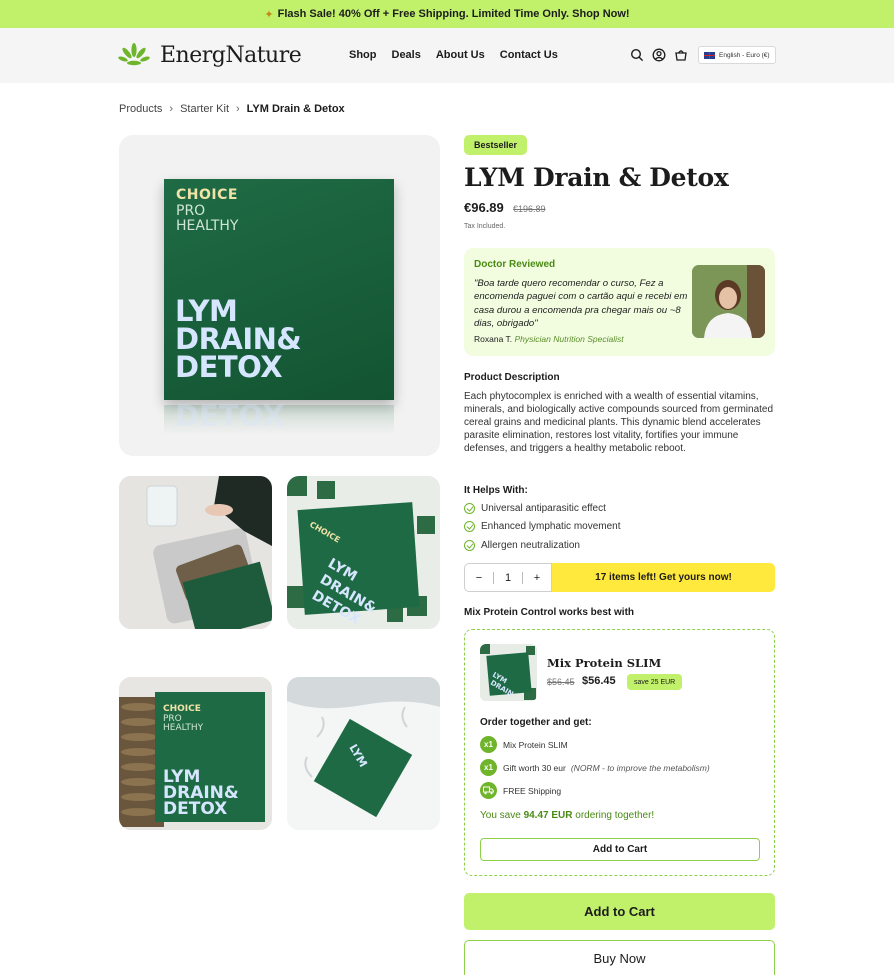  I want to click on product-old-price: €196.89, so click(529, 209).